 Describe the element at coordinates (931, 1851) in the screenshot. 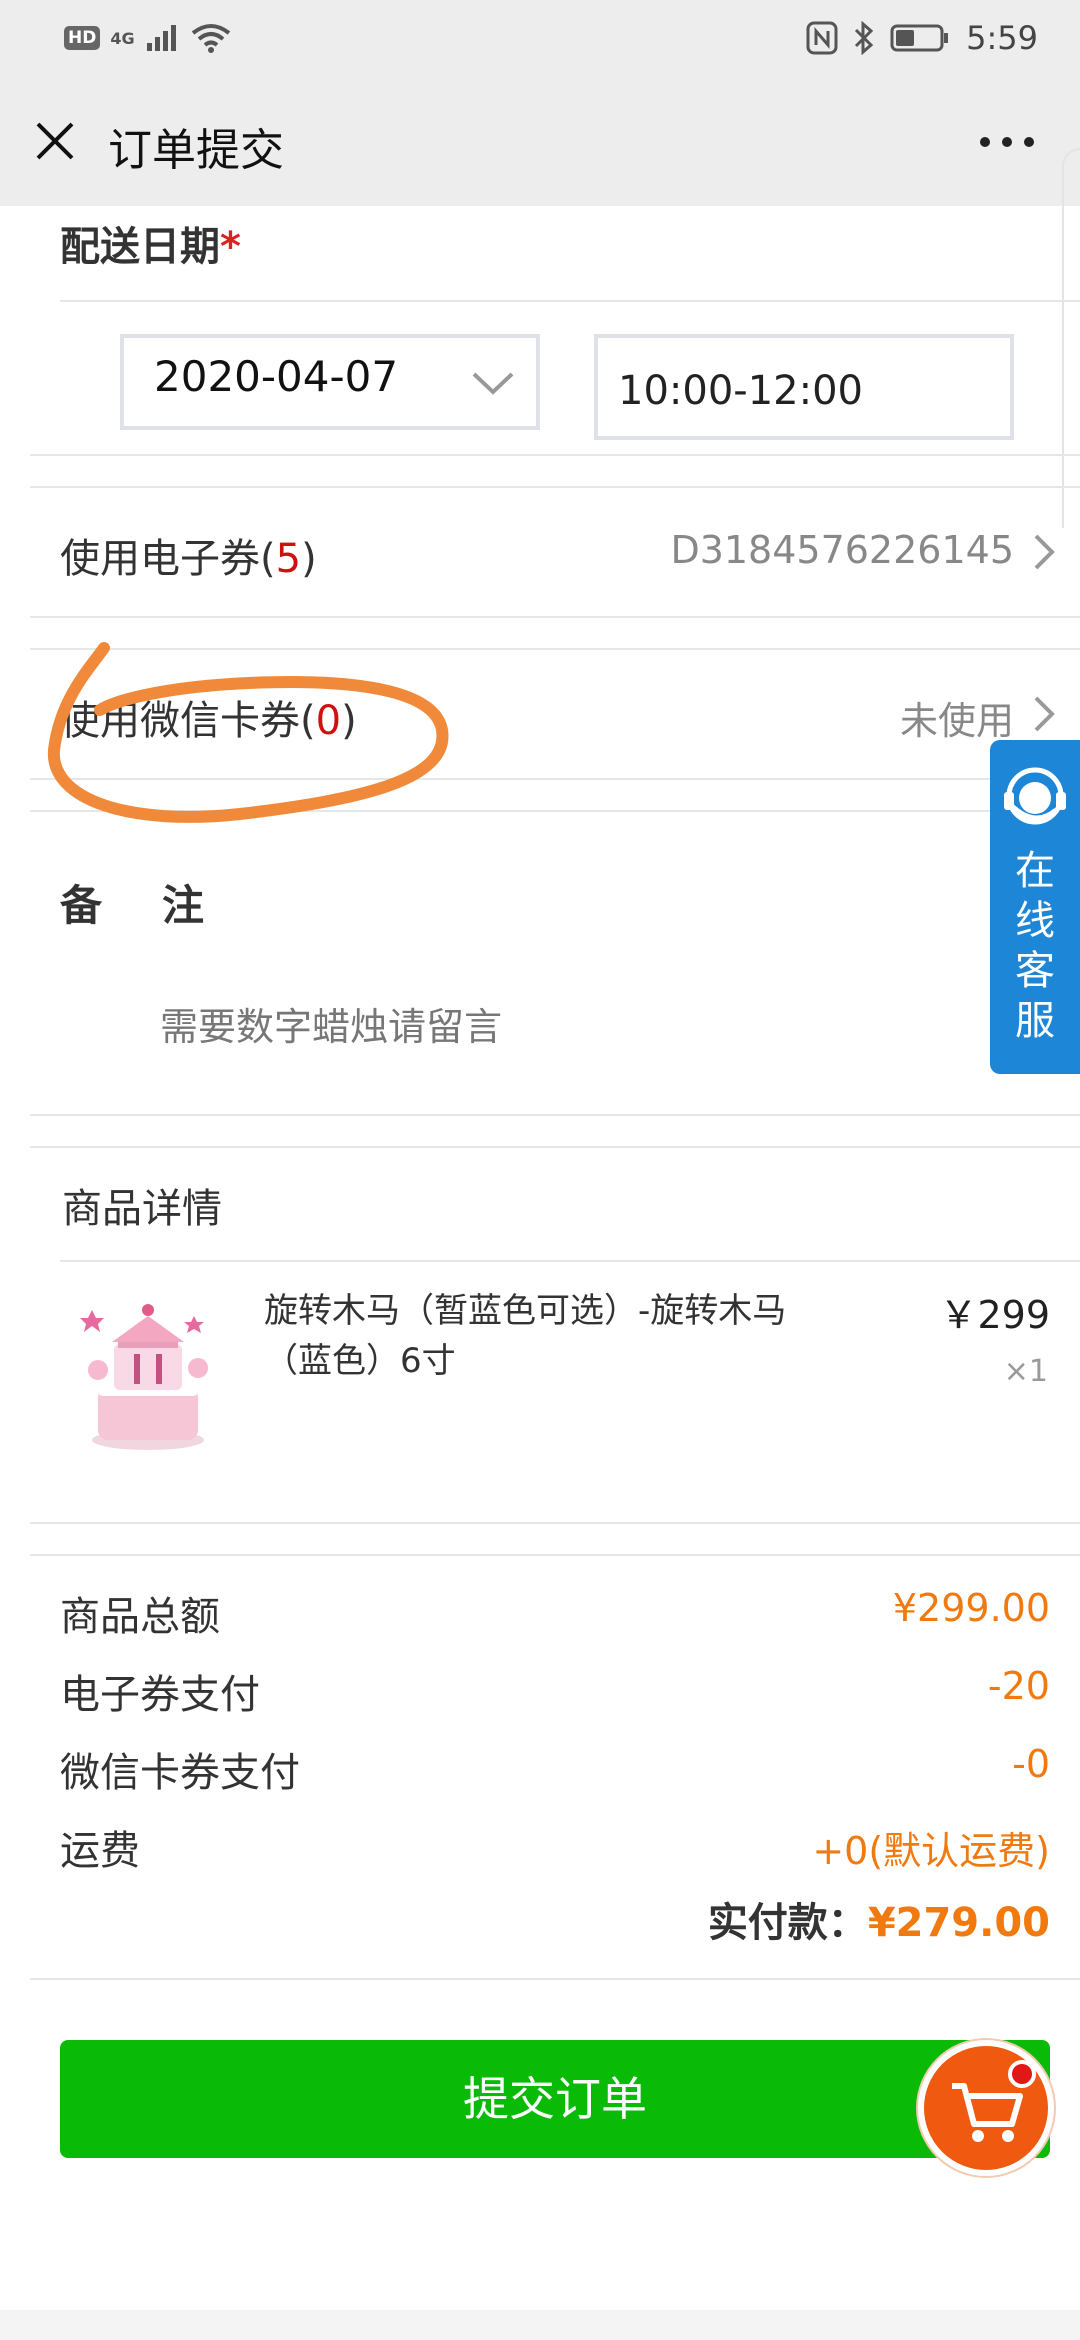

I see `summary-shipping-value: +0(默认运费)` at that location.